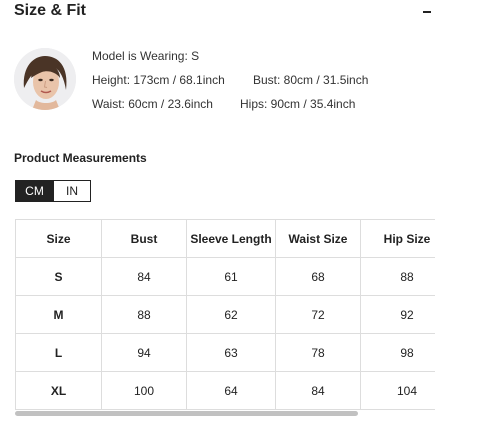  I want to click on bust-cell: 84, so click(144, 276).